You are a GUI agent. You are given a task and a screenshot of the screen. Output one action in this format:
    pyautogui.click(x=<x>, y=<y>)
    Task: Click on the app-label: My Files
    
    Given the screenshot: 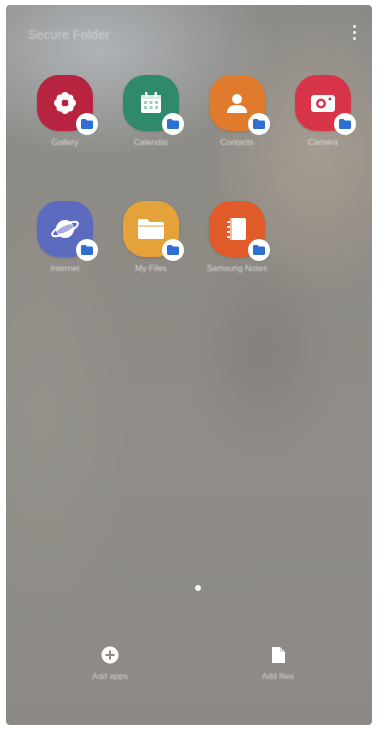 What is the action you would take?
    pyautogui.click(x=151, y=268)
    